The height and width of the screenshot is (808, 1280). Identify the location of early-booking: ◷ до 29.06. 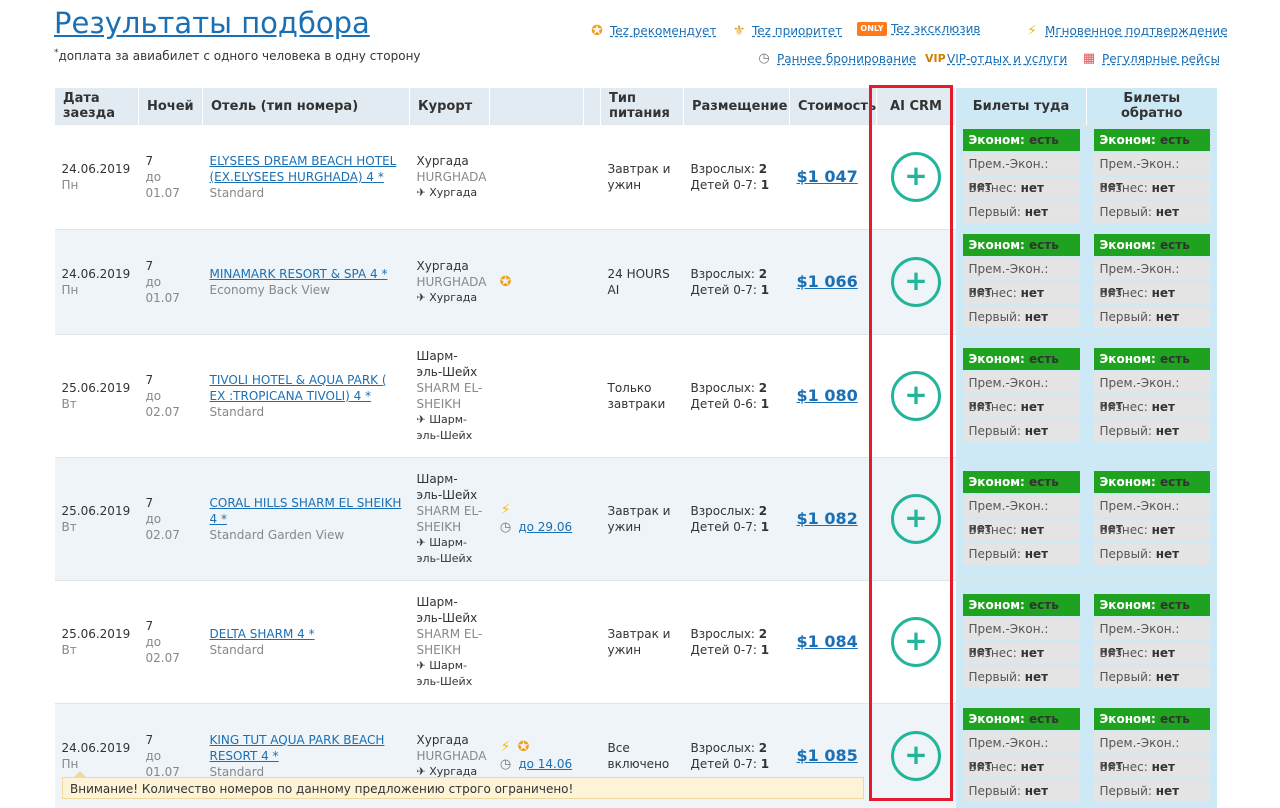
(545, 528).